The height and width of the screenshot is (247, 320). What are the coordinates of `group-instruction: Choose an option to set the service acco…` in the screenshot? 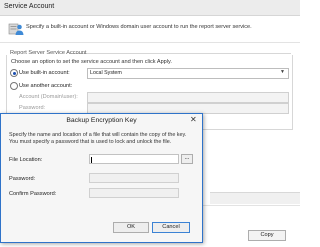 It's located at (91, 62).